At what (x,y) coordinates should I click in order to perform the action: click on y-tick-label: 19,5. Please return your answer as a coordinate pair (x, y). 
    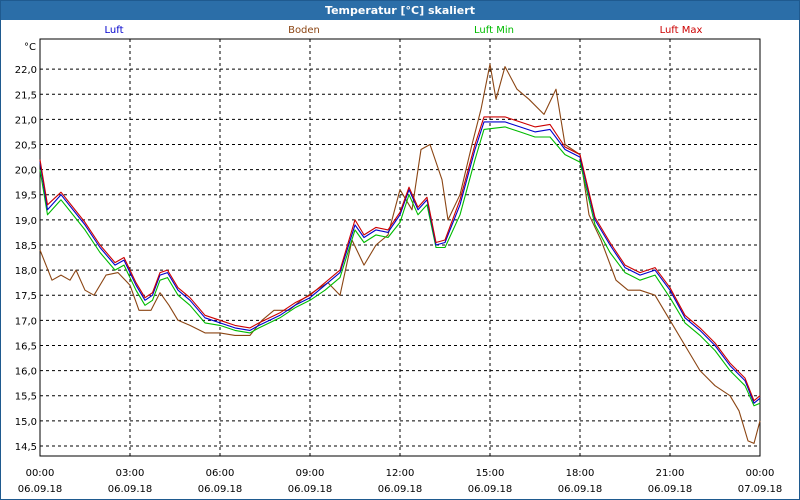
    Looking at the image, I should click on (26, 196).